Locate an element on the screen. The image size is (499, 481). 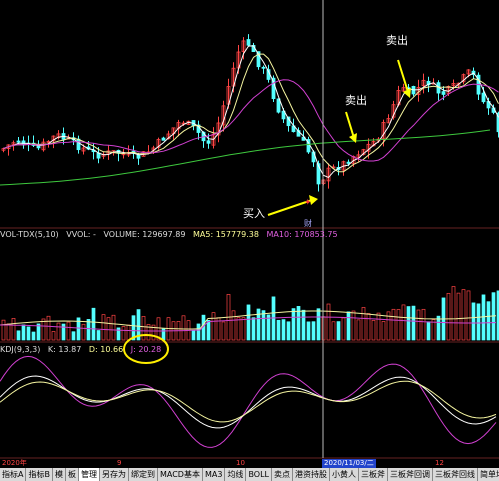
date-label-2020: 2020年 is located at coordinates (14, 463).